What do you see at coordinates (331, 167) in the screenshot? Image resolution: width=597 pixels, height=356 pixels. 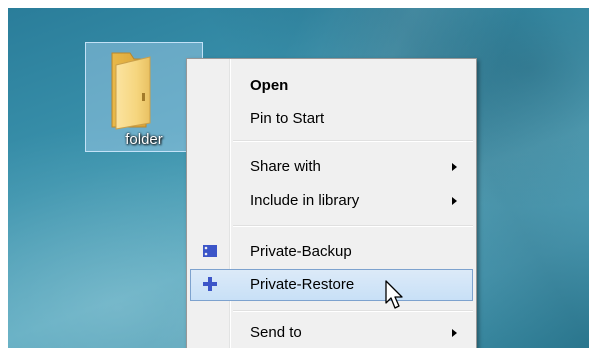 I see `menu-item-share-with: Share with` at bounding box center [331, 167].